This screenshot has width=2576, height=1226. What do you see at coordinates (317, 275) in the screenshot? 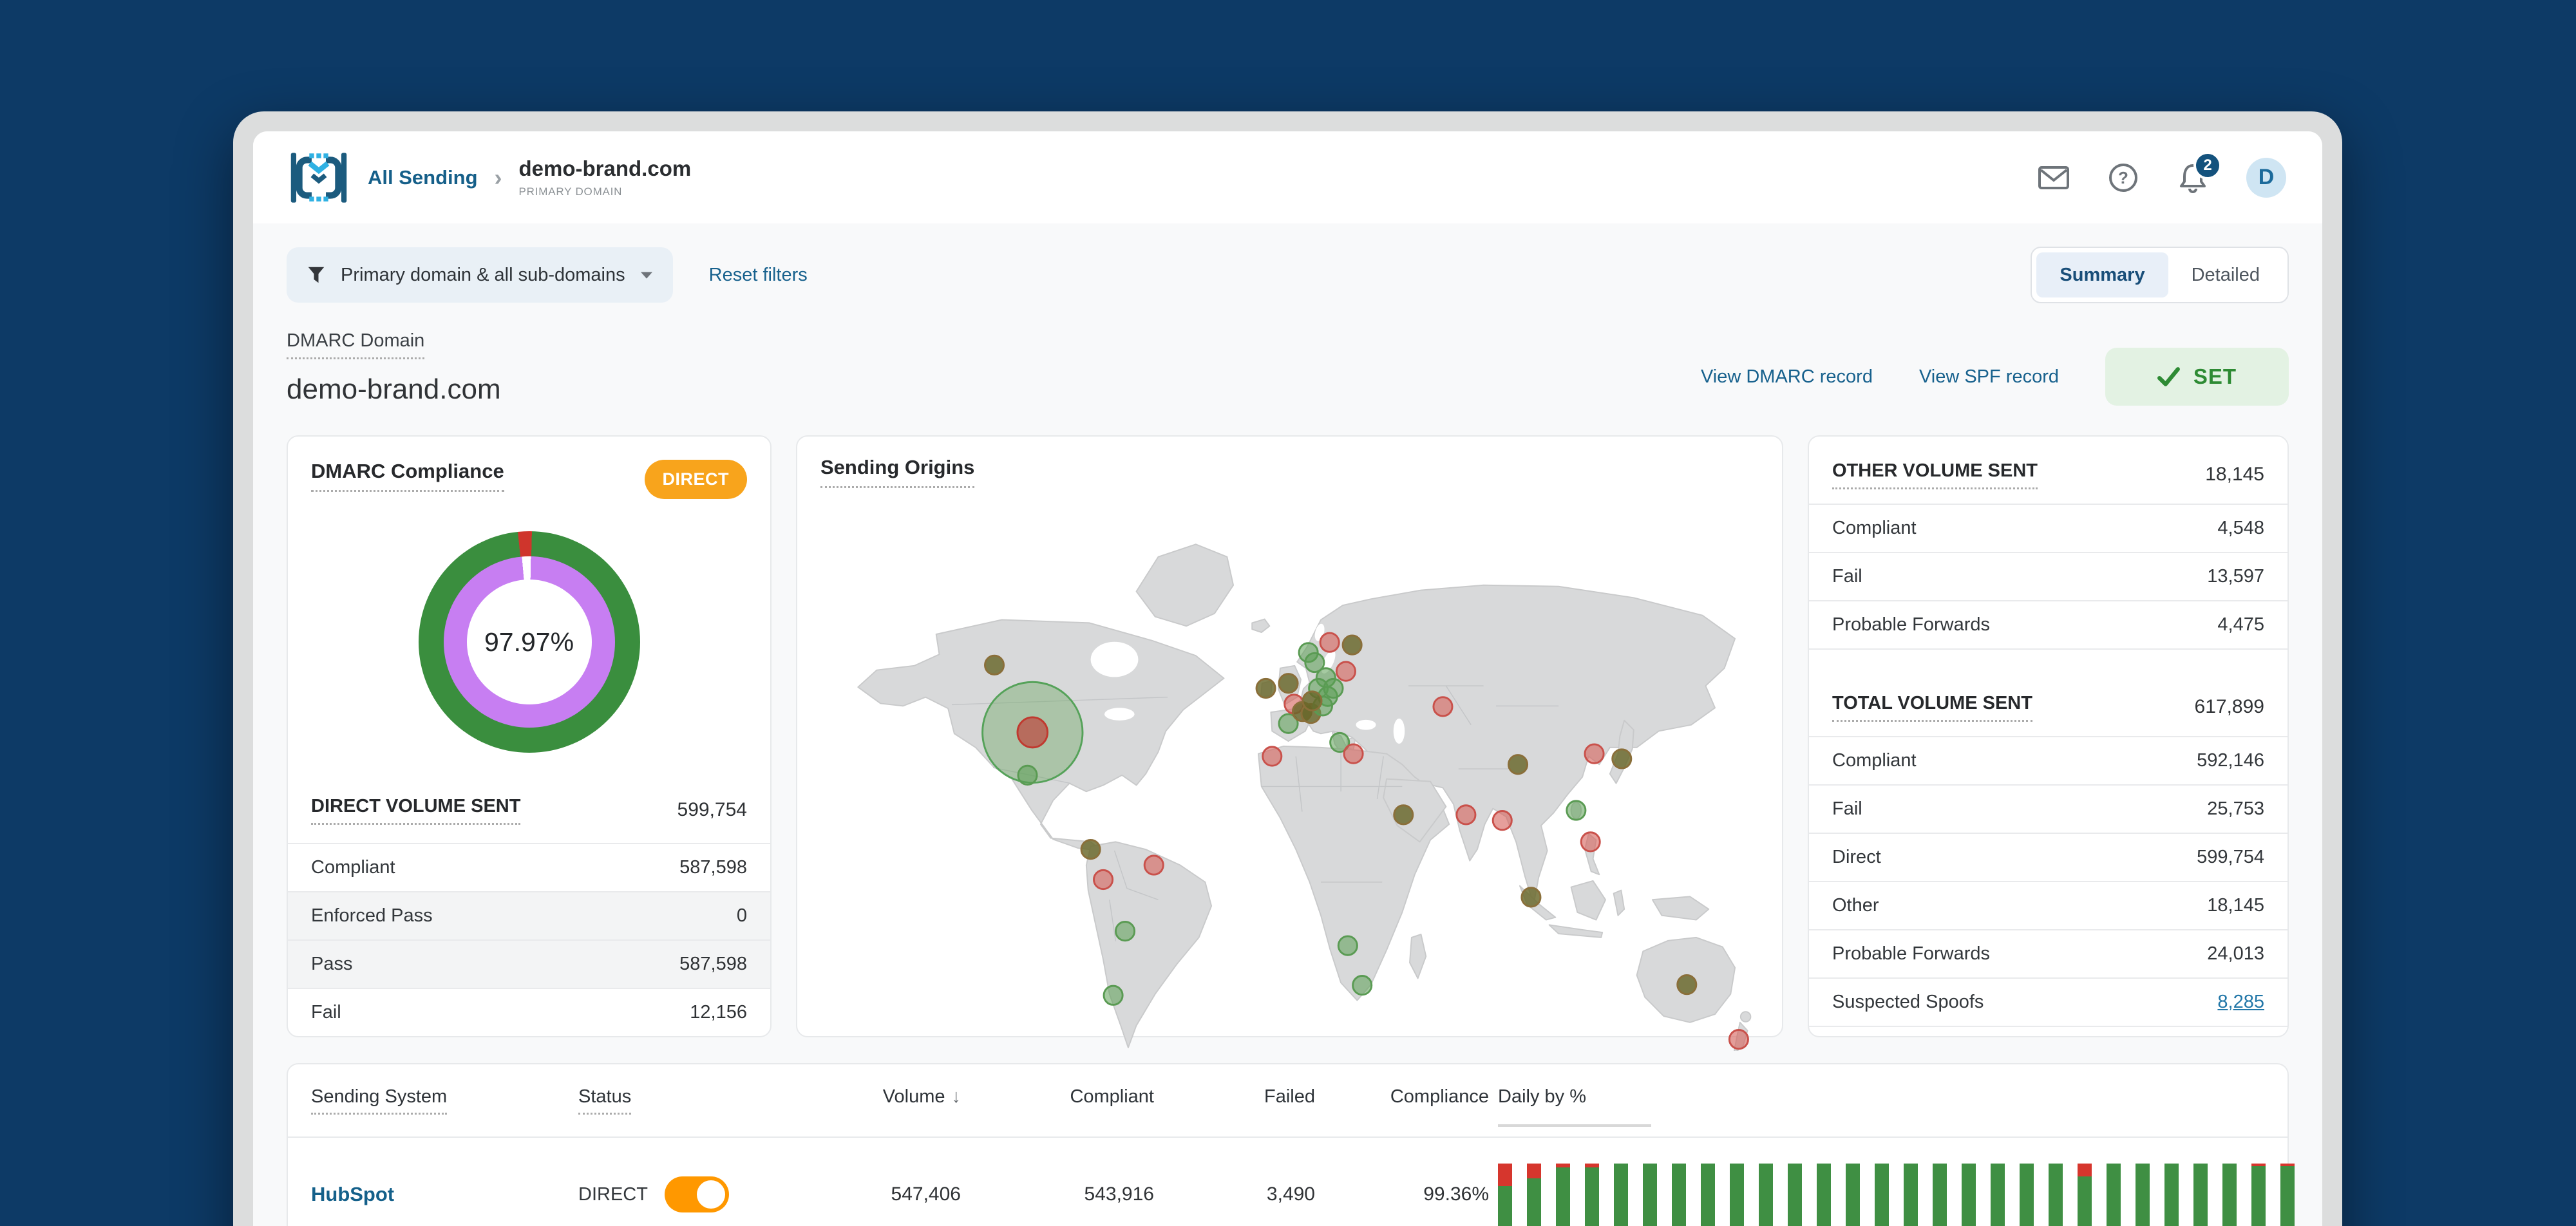
I see `funnel-icon` at bounding box center [317, 275].